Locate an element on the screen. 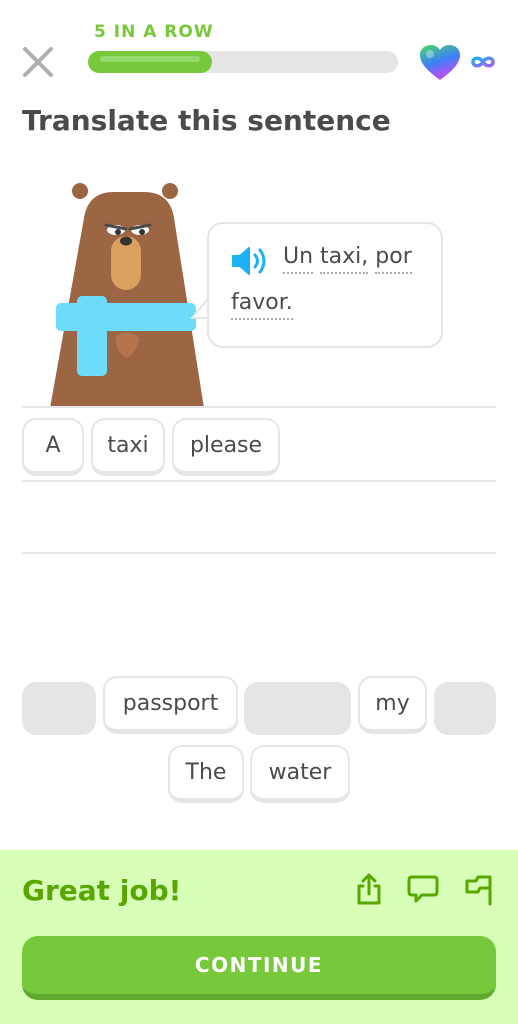 The width and height of the screenshot is (518, 1024). report-button is located at coordinates (479, 889).